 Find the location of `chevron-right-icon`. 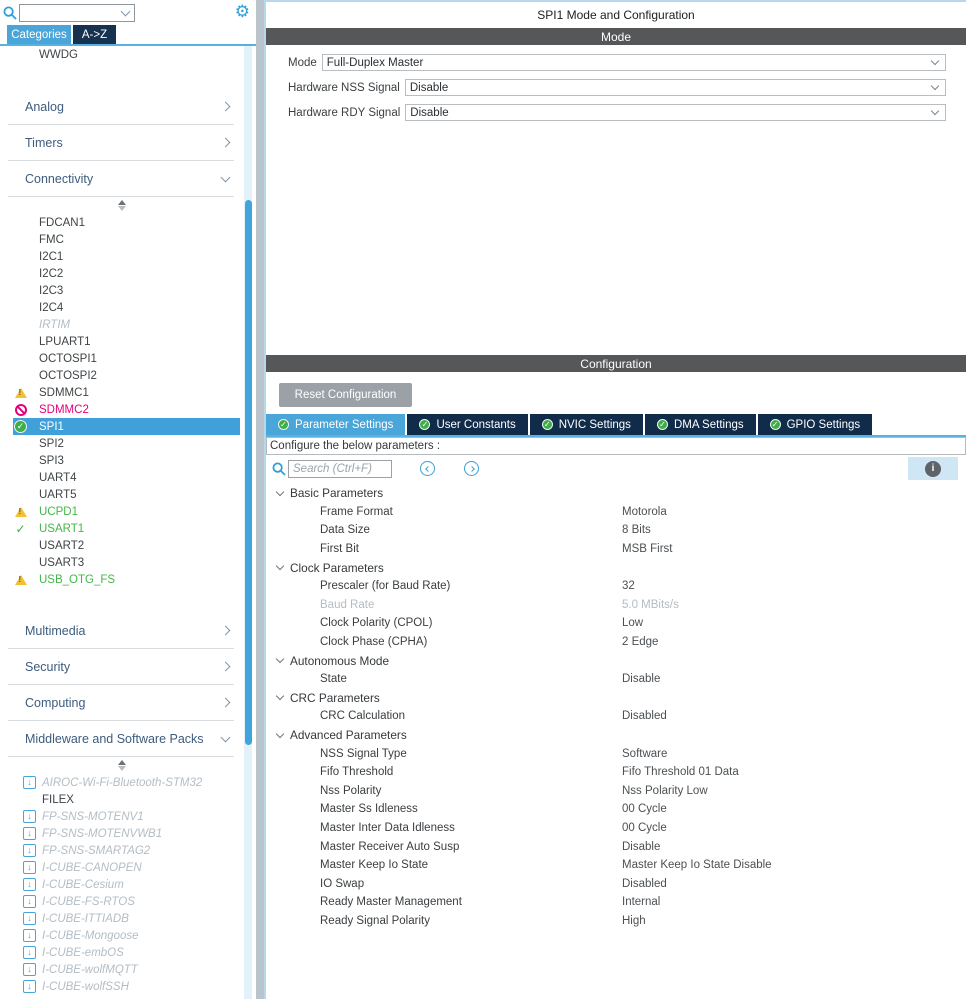

chevron-right-icon is located at coordinates (225, 666).